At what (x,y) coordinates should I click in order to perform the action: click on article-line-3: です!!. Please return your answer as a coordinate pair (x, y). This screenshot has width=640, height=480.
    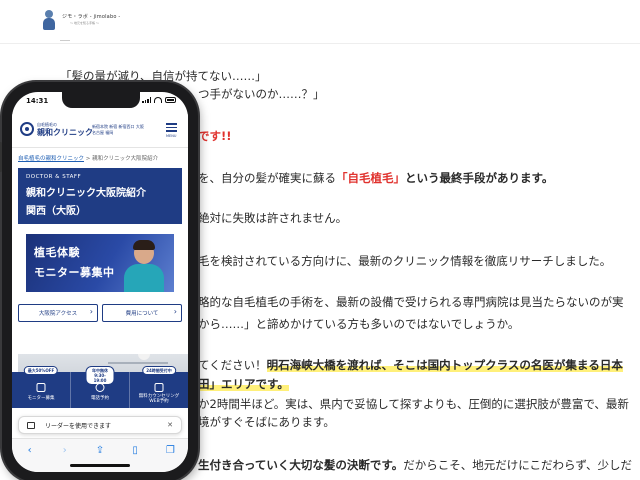
    Looking at the image, I should click on (215, 136).